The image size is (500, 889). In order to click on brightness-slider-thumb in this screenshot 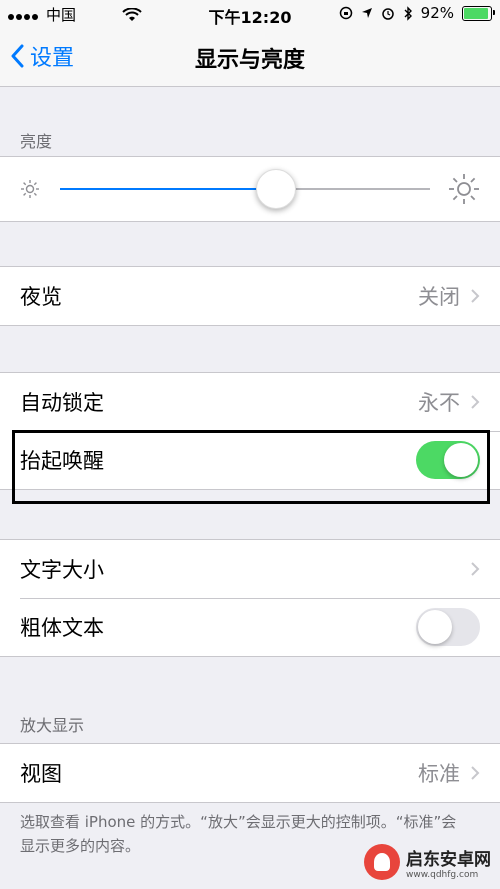, I will do `click(275, 189)`.